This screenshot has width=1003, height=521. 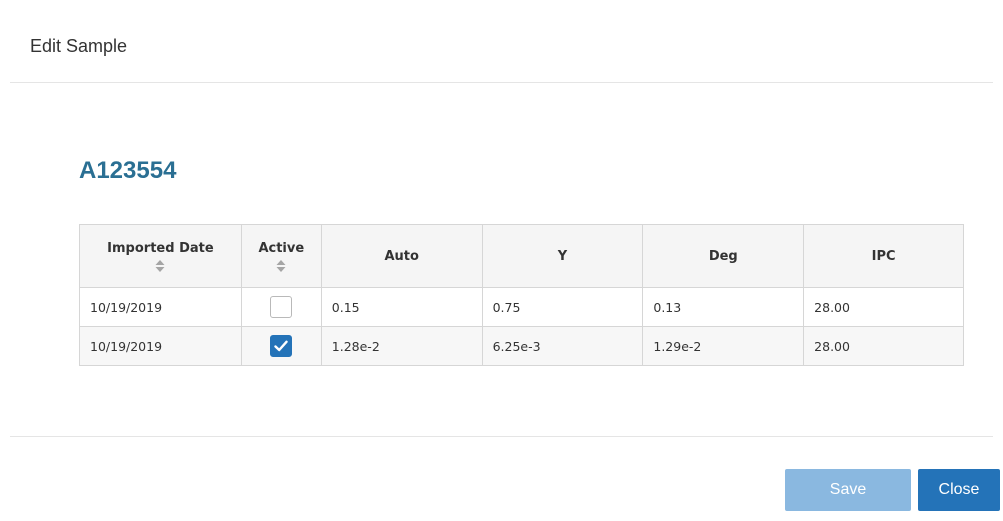 I want to click on column-header-y: Y, so click(x=562, y=256).